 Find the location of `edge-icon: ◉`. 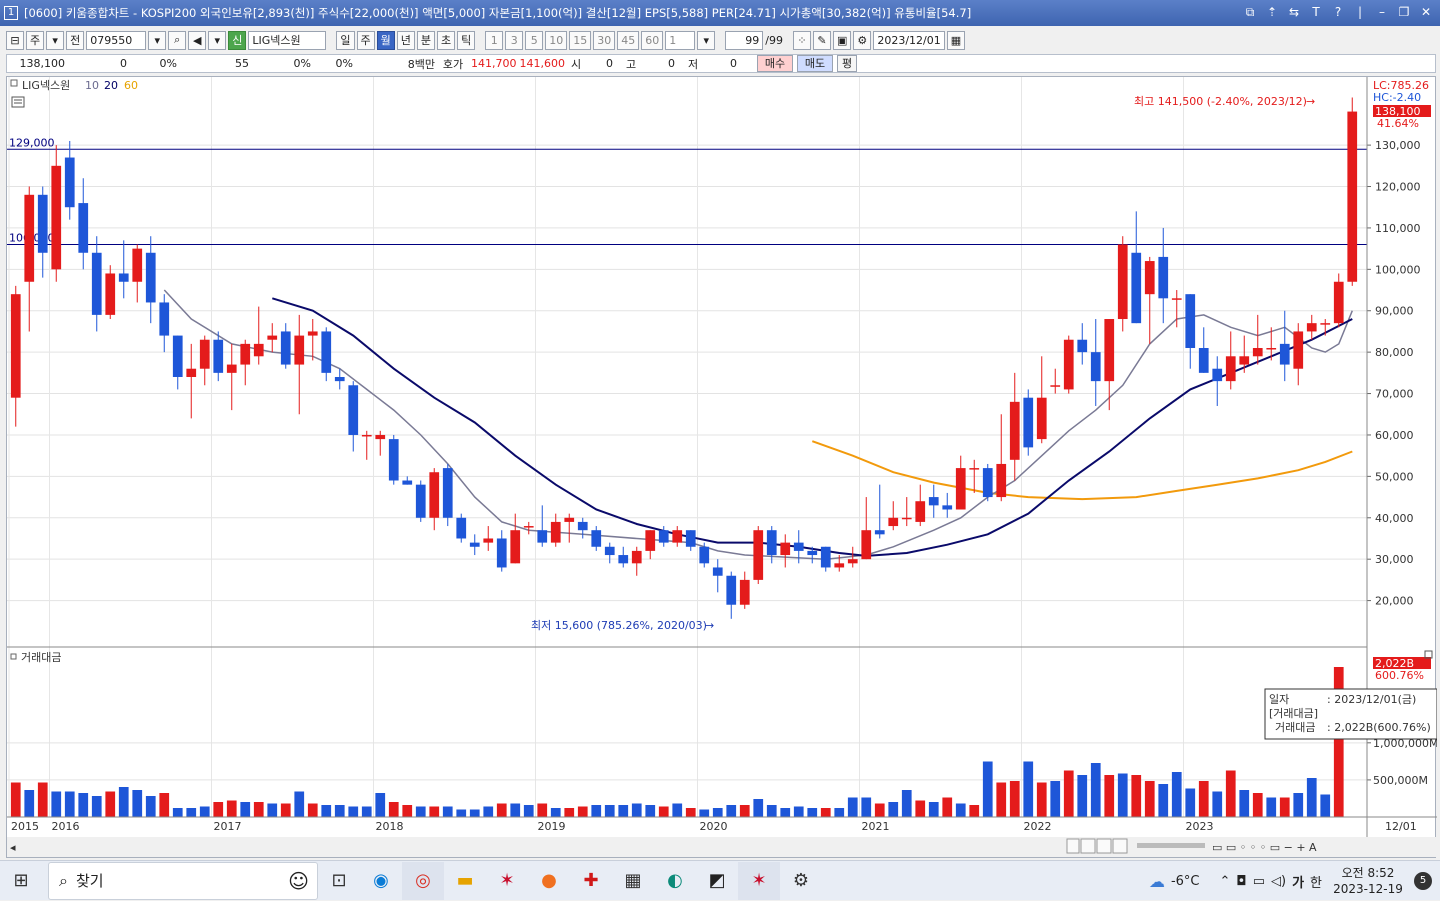

edge-icon: ◉ is located at coordinates (381, 881).